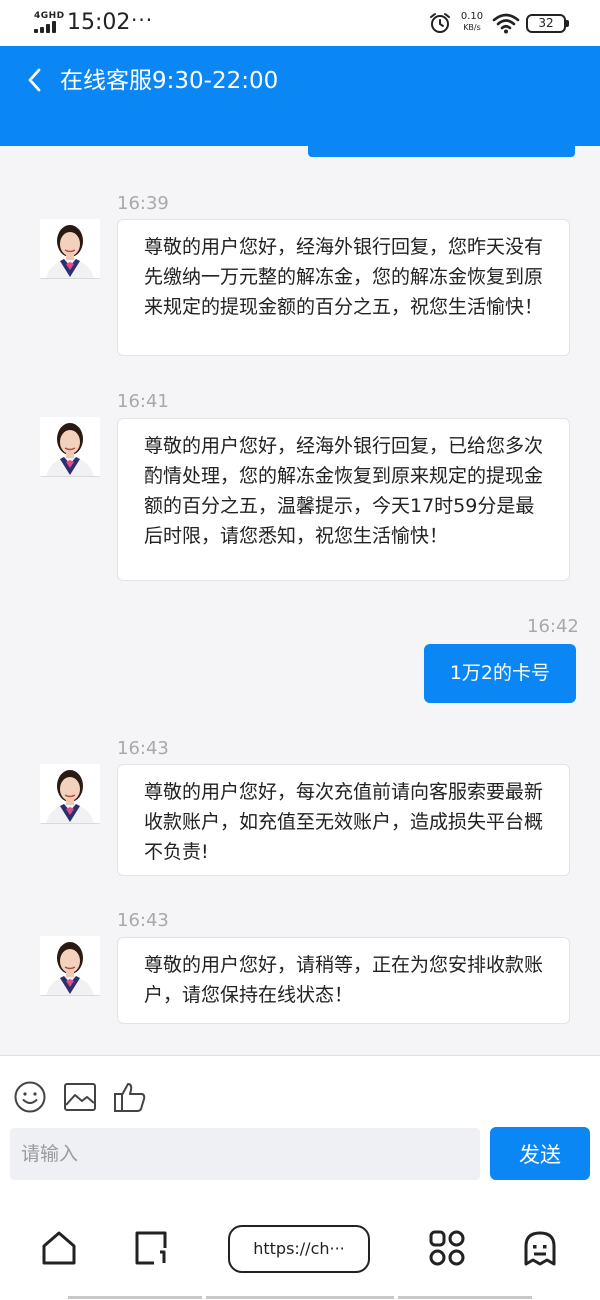 The image size is (600, 1300). I want to click on chat-header: 在线客服9:30-22:00, so click(300, 96).